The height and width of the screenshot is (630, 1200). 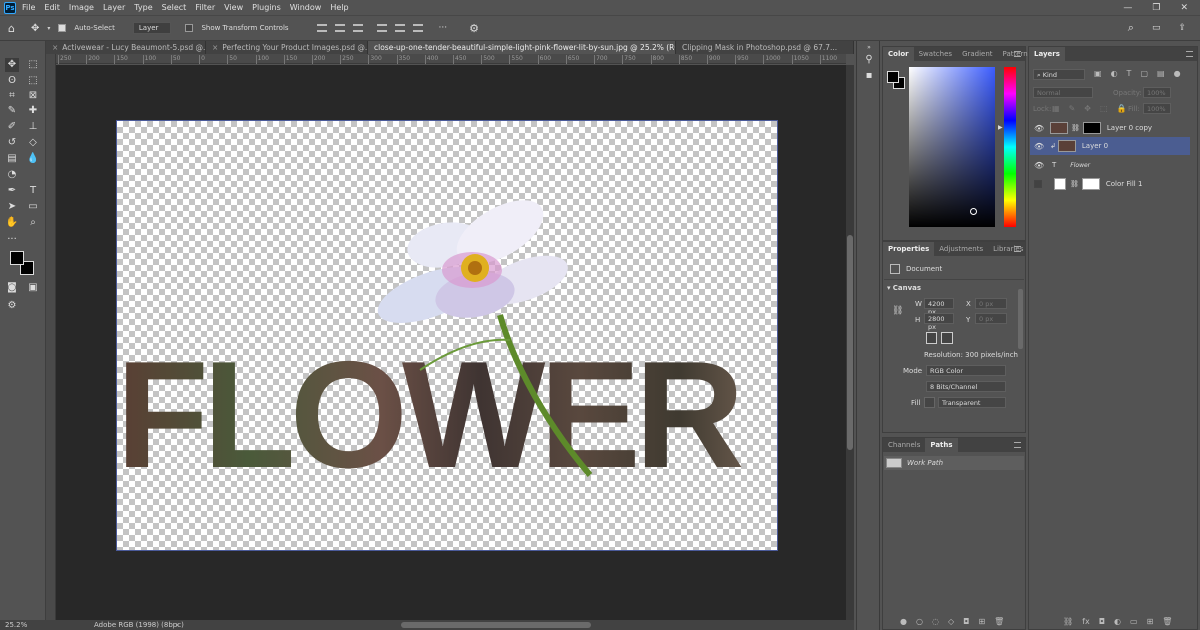 I want to click on workspace-icon: ▭, so click(x=1156, y=28).